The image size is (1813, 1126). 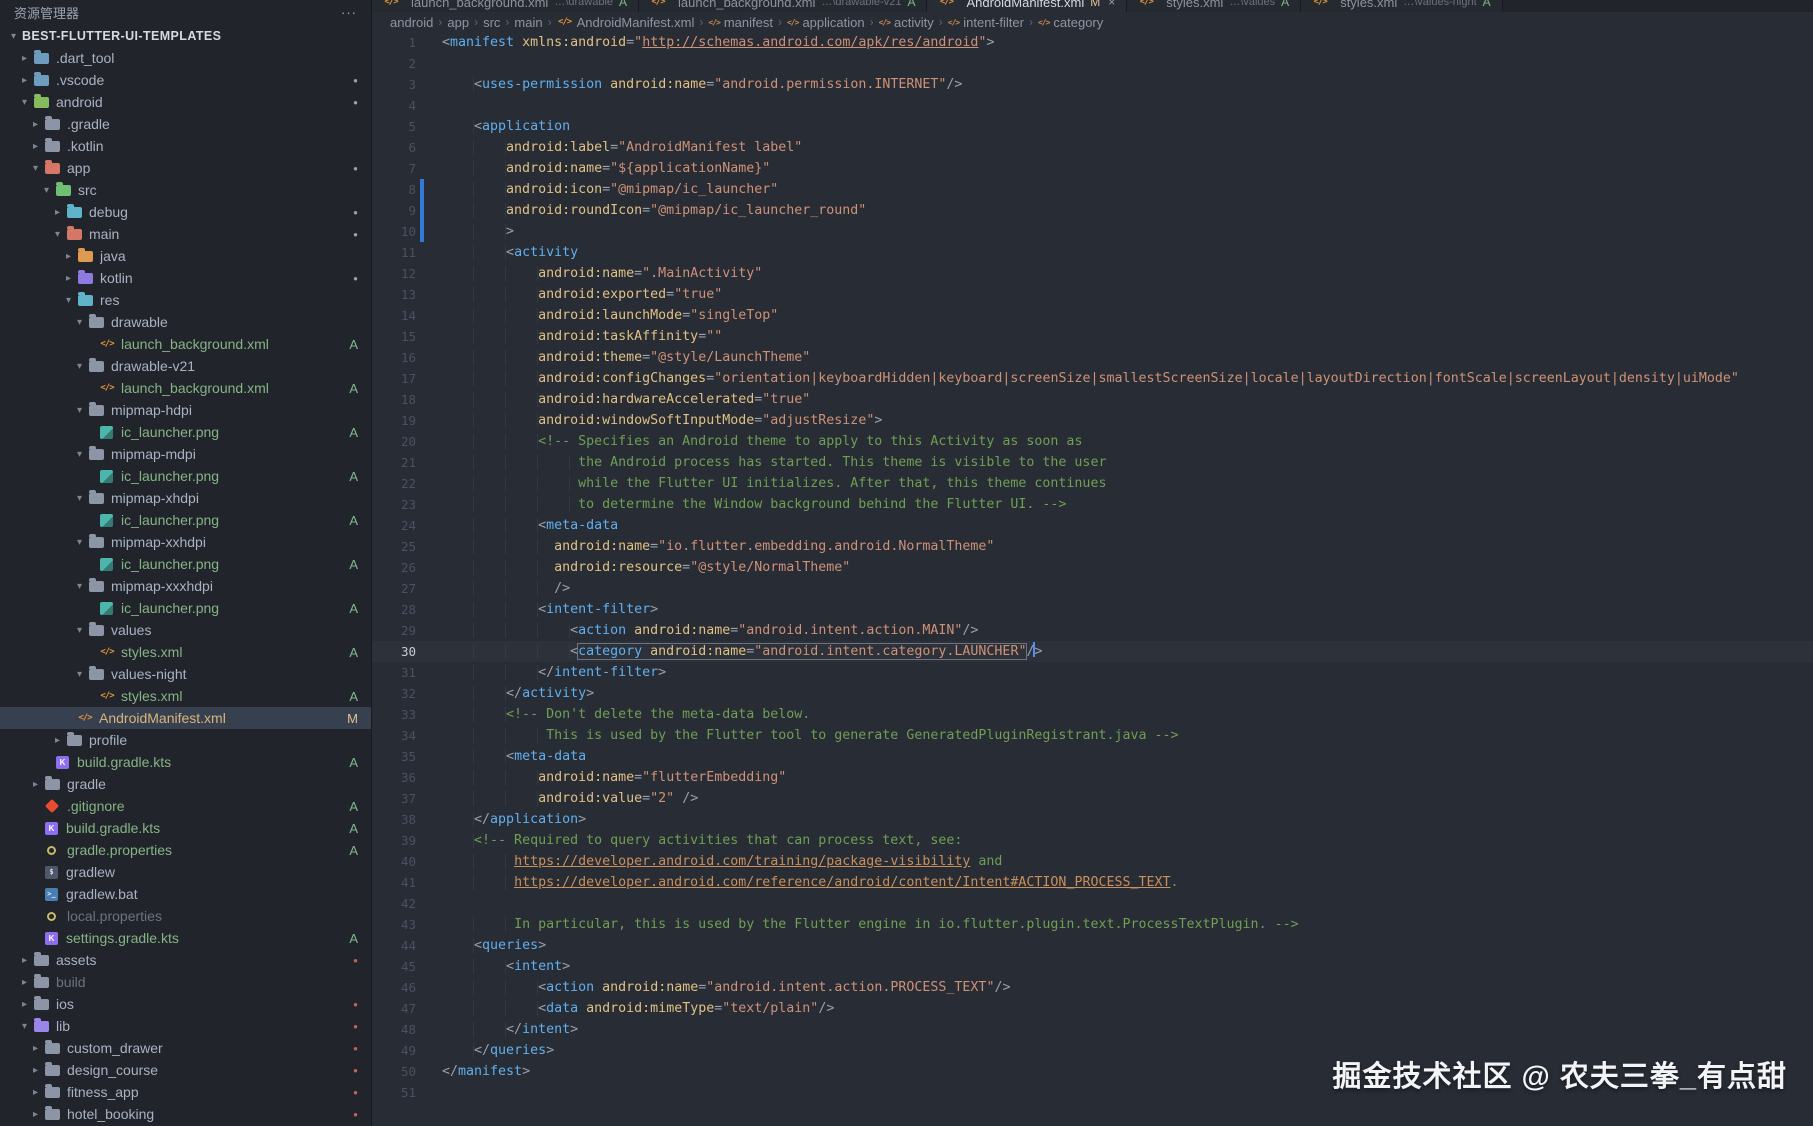 I want to click on code-line: 15 android:taskAffinity="", so click(x=1092, y=336).